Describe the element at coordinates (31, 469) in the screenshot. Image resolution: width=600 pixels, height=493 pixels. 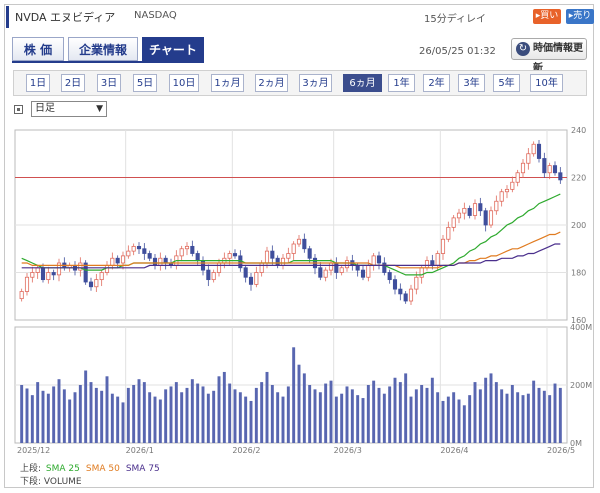
I see `legend-upper-label: 上段:` at that location.